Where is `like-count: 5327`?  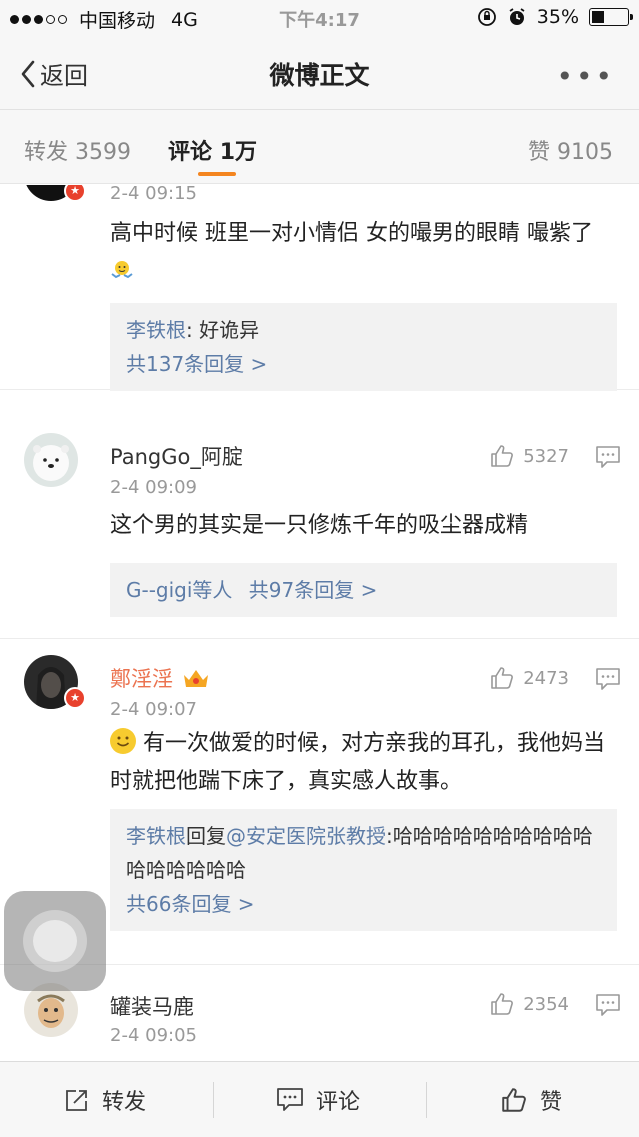 like-count: 5327 is located at coordinates (546, 456).